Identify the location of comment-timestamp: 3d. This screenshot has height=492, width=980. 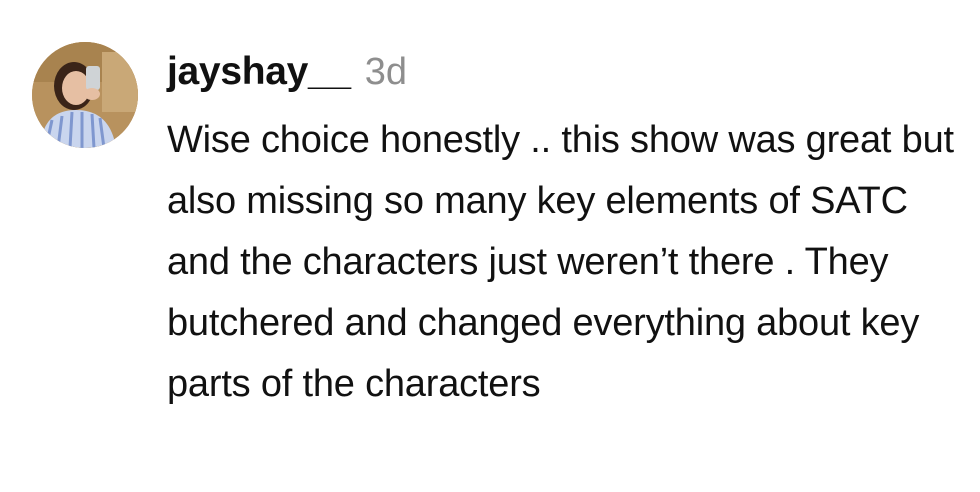
(386, 72).